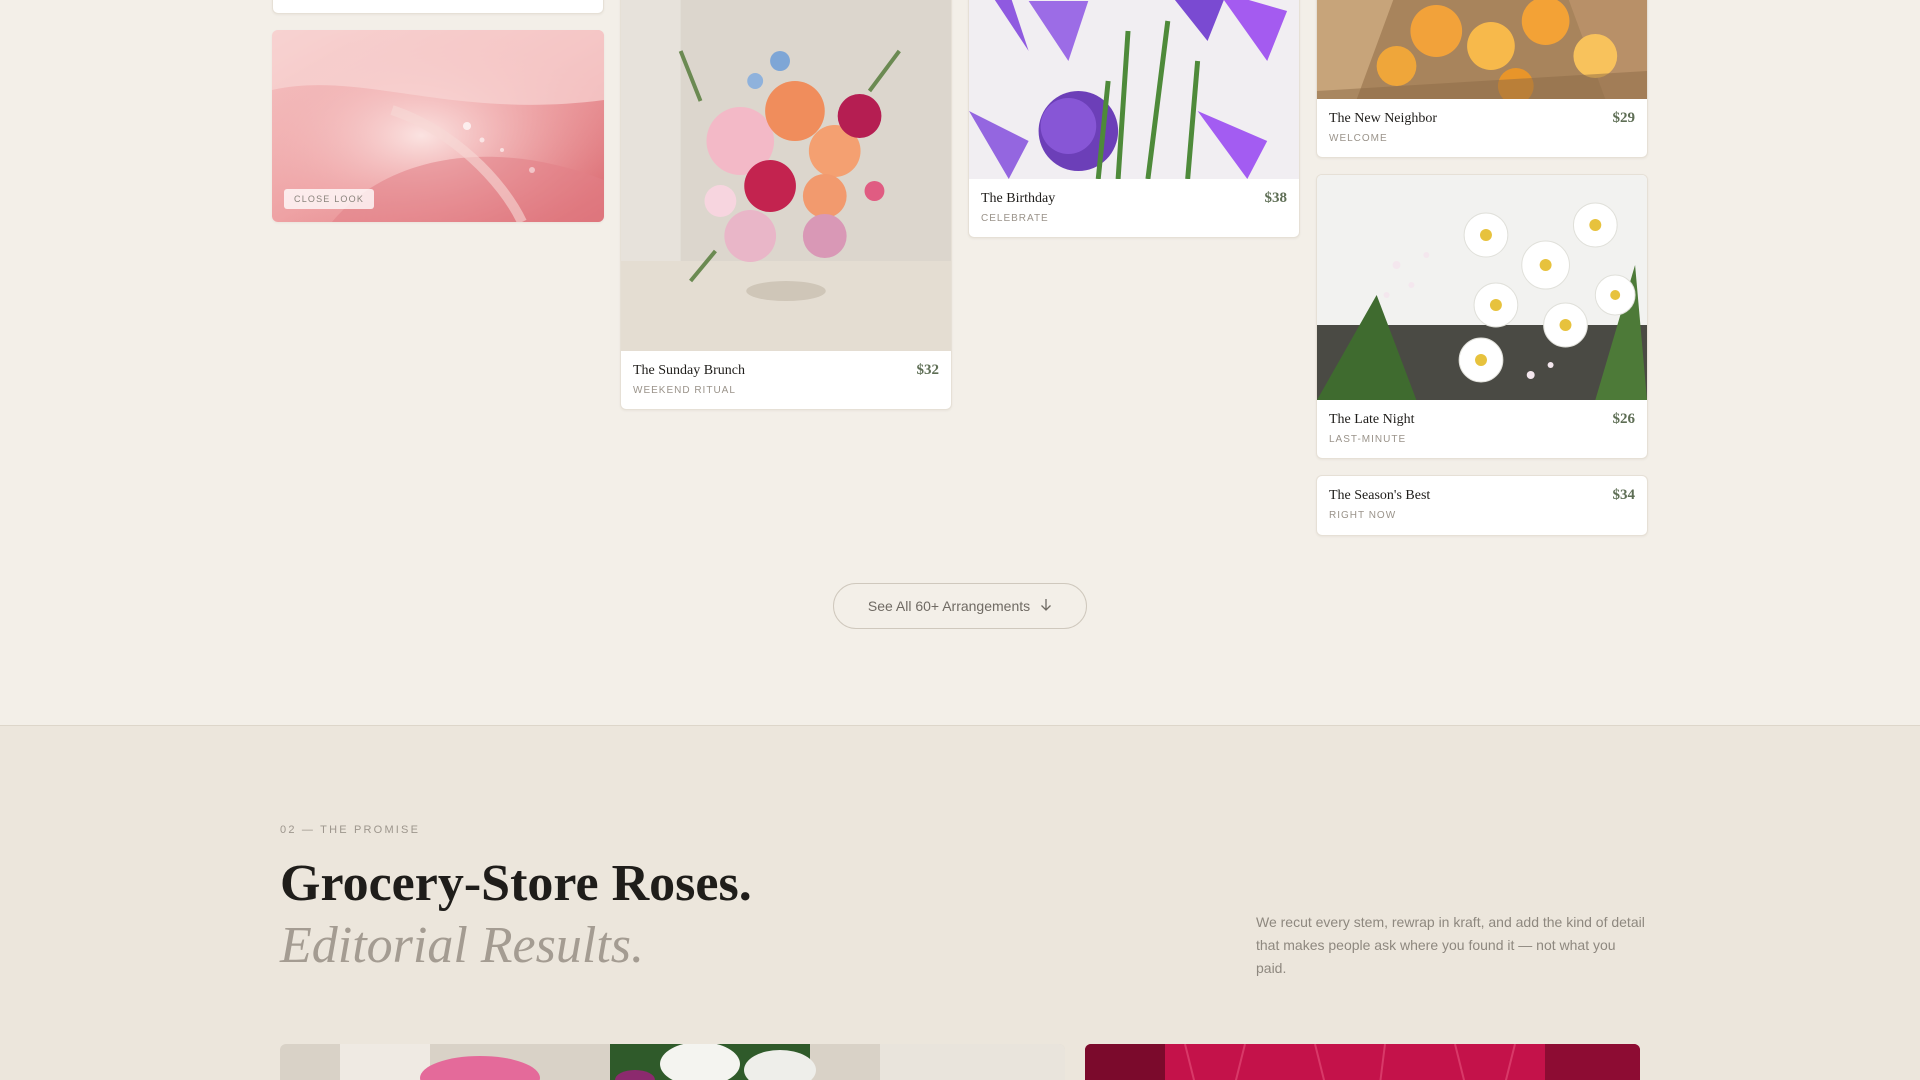 Image resolution: width=1920 pixels, height=1080 pixels. Describe the element at coordinates (684, 390) in the screenshot. I see `product-tag: WEEKEND RITUAL` at that location.